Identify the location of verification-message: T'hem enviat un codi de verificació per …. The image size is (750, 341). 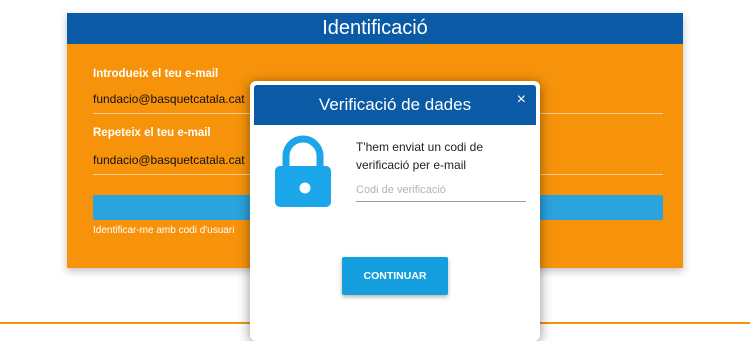
(420, 156).